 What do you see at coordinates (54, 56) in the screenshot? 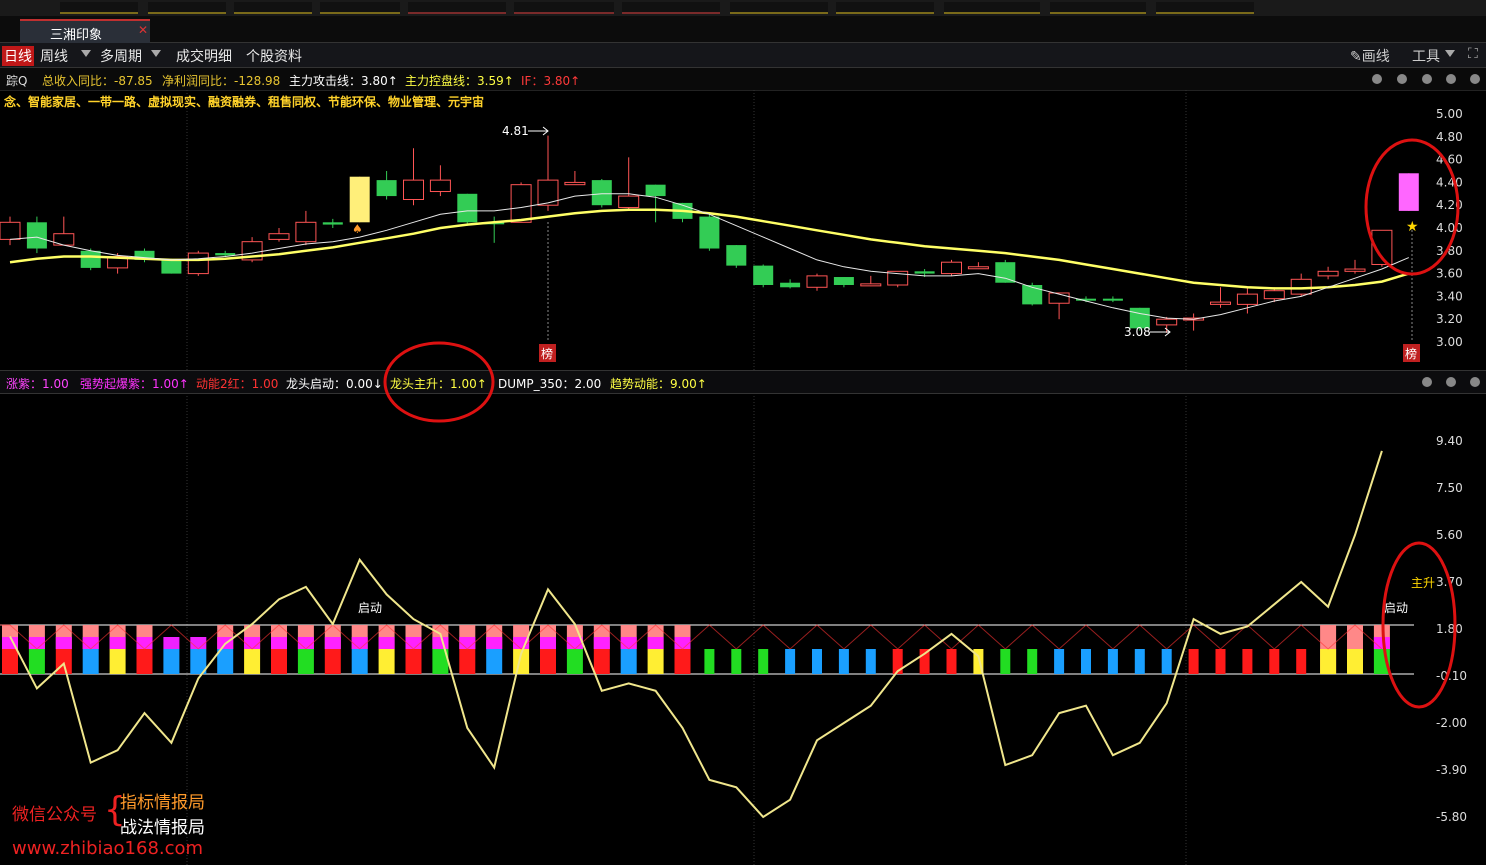
I see `menu-weekly: 周线` at bounding box center [54, 56].